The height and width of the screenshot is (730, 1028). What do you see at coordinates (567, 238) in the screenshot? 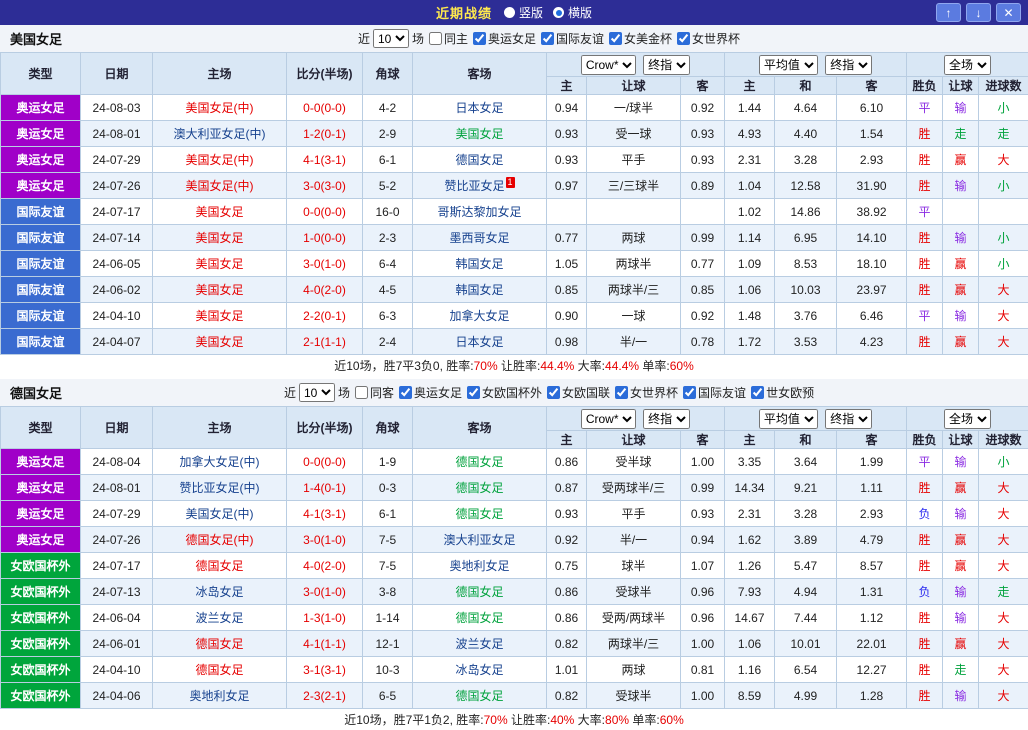
I see `home-odds: 0.77` at bounding box center [567, 238].